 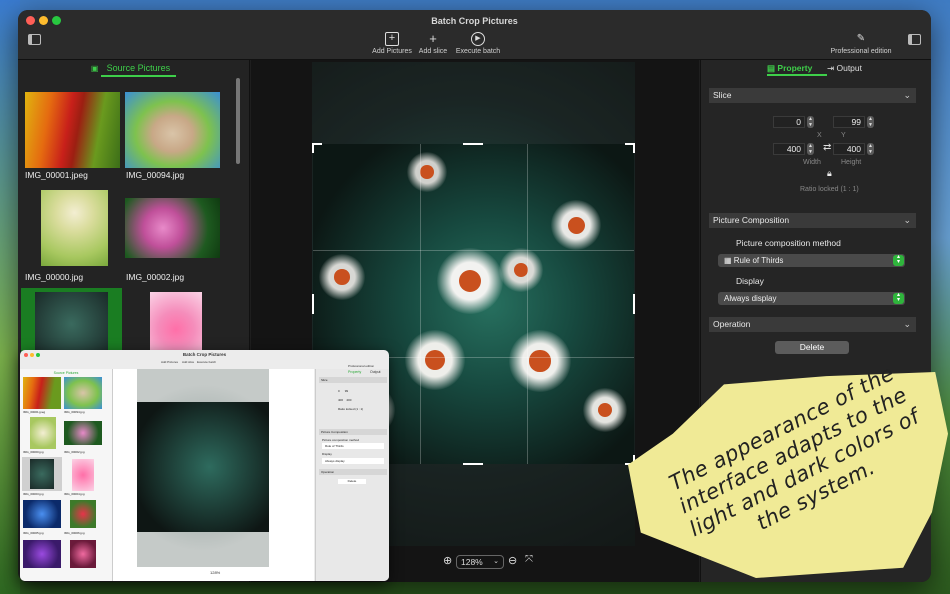 I want to click on execute-batch-button: ▶ Execute batch, so click(x=478, y=43).